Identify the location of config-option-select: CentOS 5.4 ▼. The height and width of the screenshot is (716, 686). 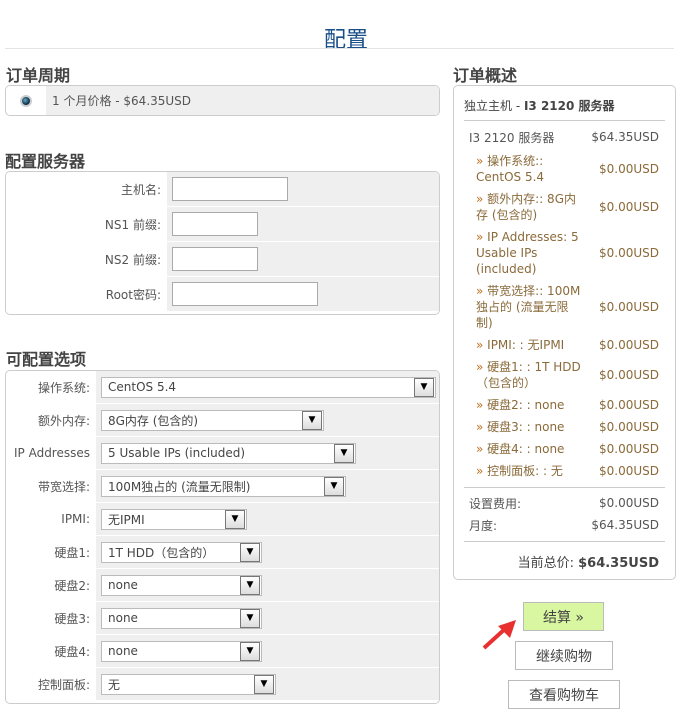
(268, 387).